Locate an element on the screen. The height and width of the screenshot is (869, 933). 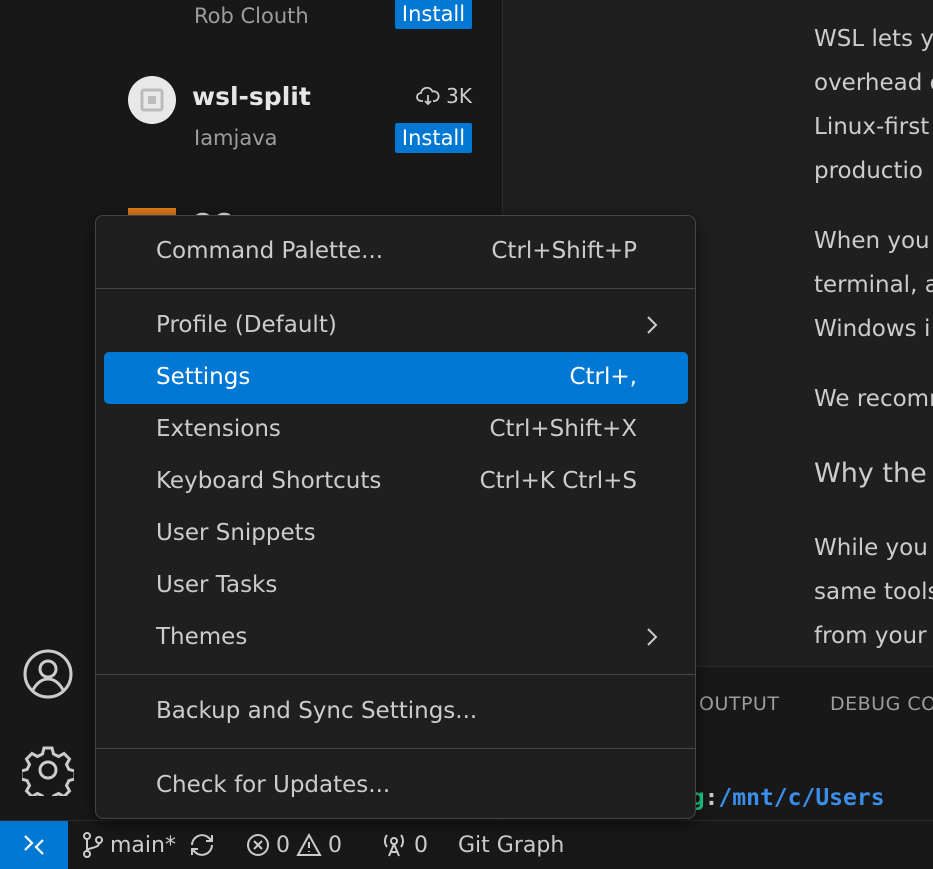
menu-item-shortcut: Ctrl+K Ctrl+S is located at coordinates (558, 481).